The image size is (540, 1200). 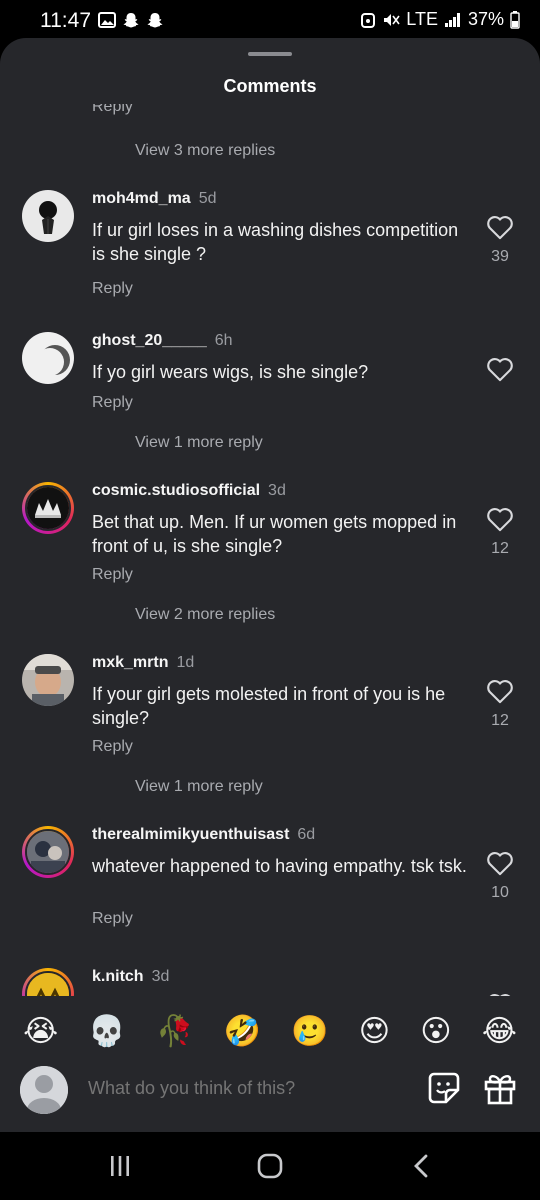 I want to click on comment-compose-bar, so click(x=270, y=1098).